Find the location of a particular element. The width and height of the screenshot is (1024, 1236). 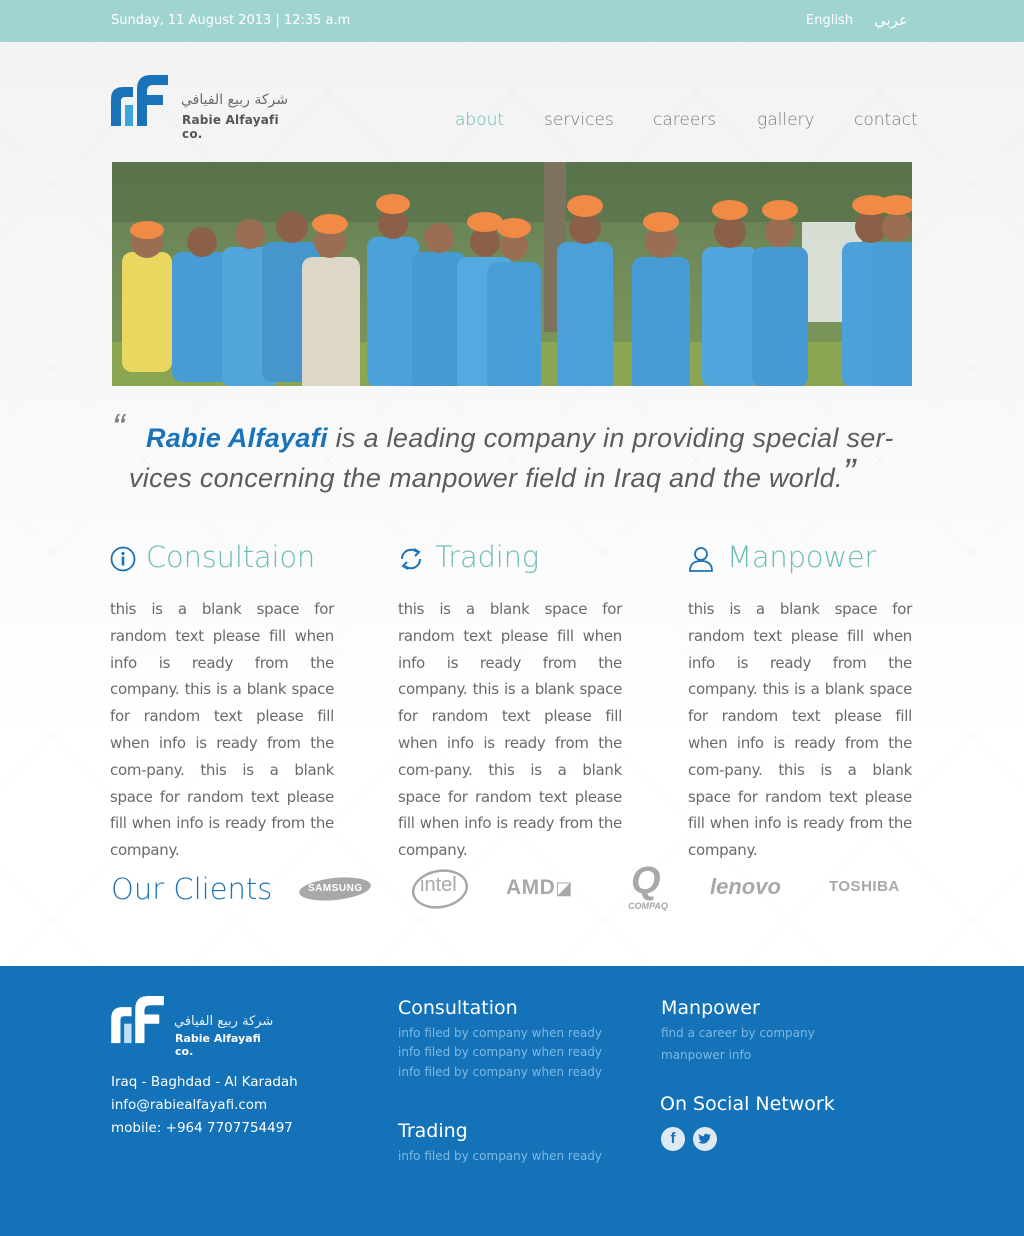

nav-gallery: gallery is located at coordinates (786, 120).